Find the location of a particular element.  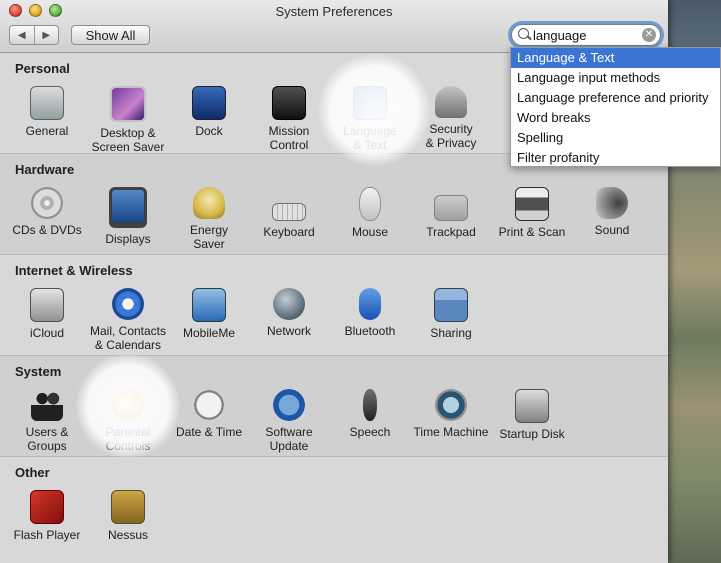

pane-speech: Speech is located at coordinates (370, 414).